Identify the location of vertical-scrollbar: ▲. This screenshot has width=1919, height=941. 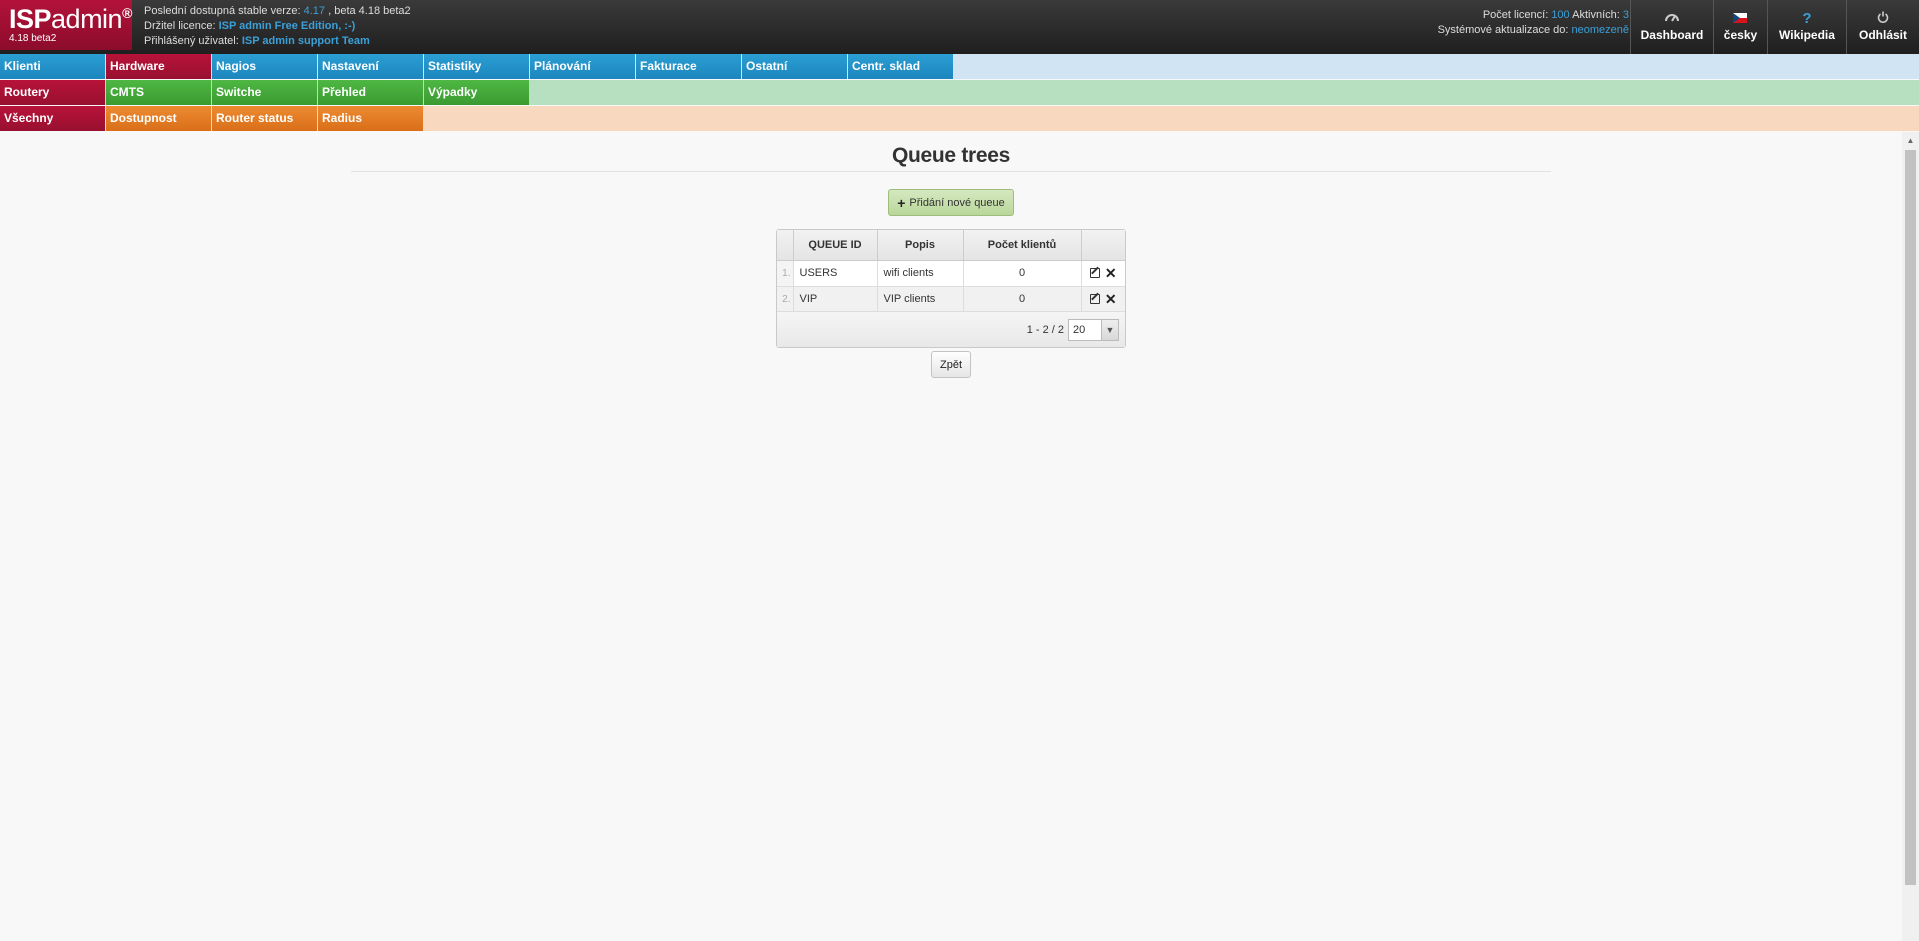
(1910, 536).